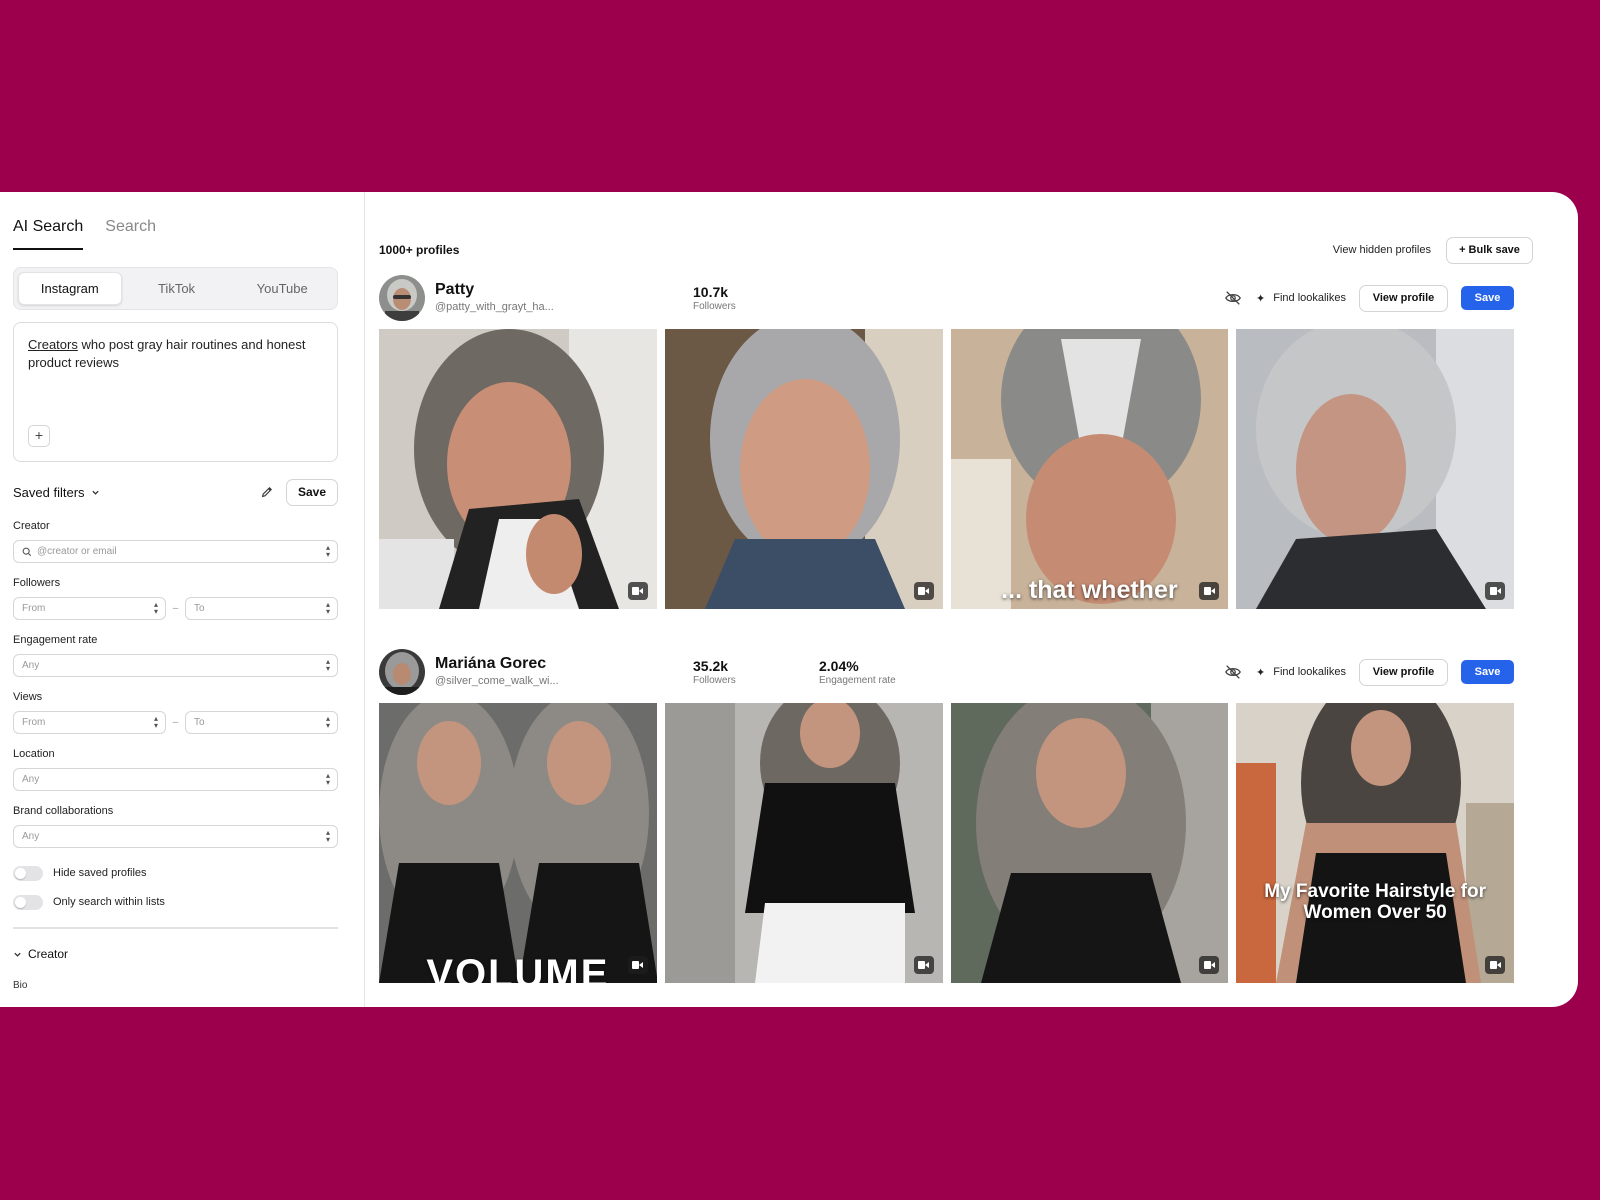 The width and height of the screenshot is (1600, 1200). Describe the element at coordinates (175, 928) in the screenshot. I see `divider` at that location.